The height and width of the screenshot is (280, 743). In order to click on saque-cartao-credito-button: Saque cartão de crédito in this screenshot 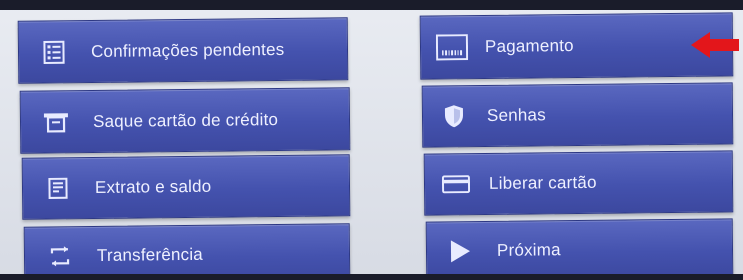, I will do `click(185, 120)`.